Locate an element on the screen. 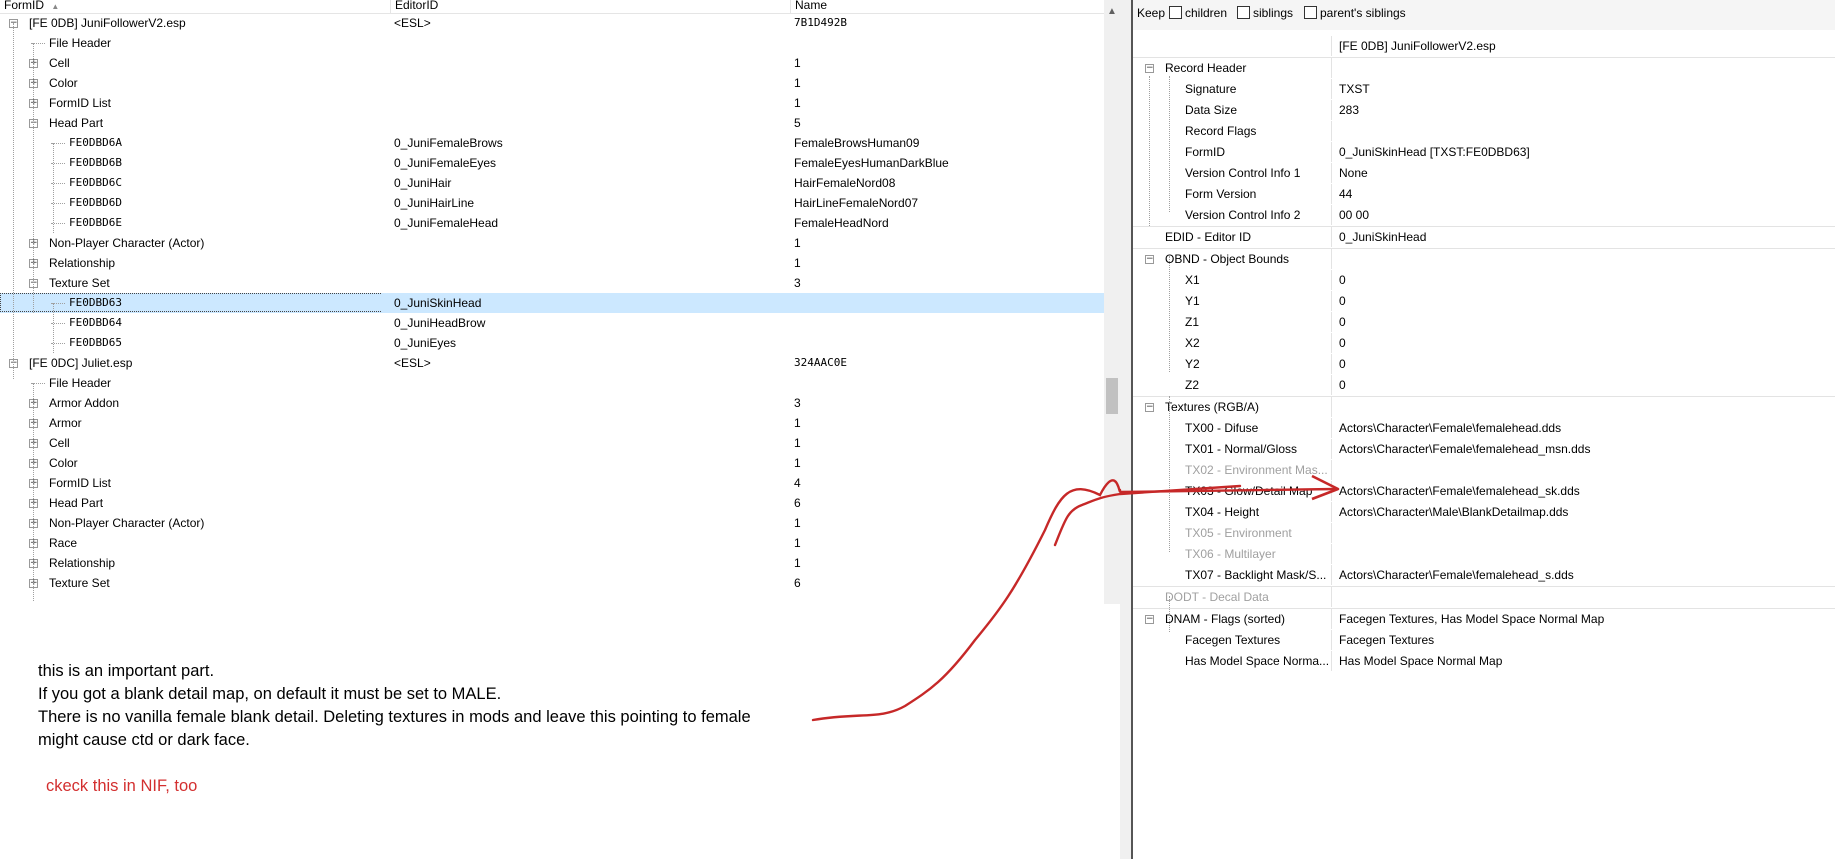 This screenshot has height=859, width=1835. tree-row-record: FE0DBD65 0_JuniEyes is located at coordinates (552, 343).